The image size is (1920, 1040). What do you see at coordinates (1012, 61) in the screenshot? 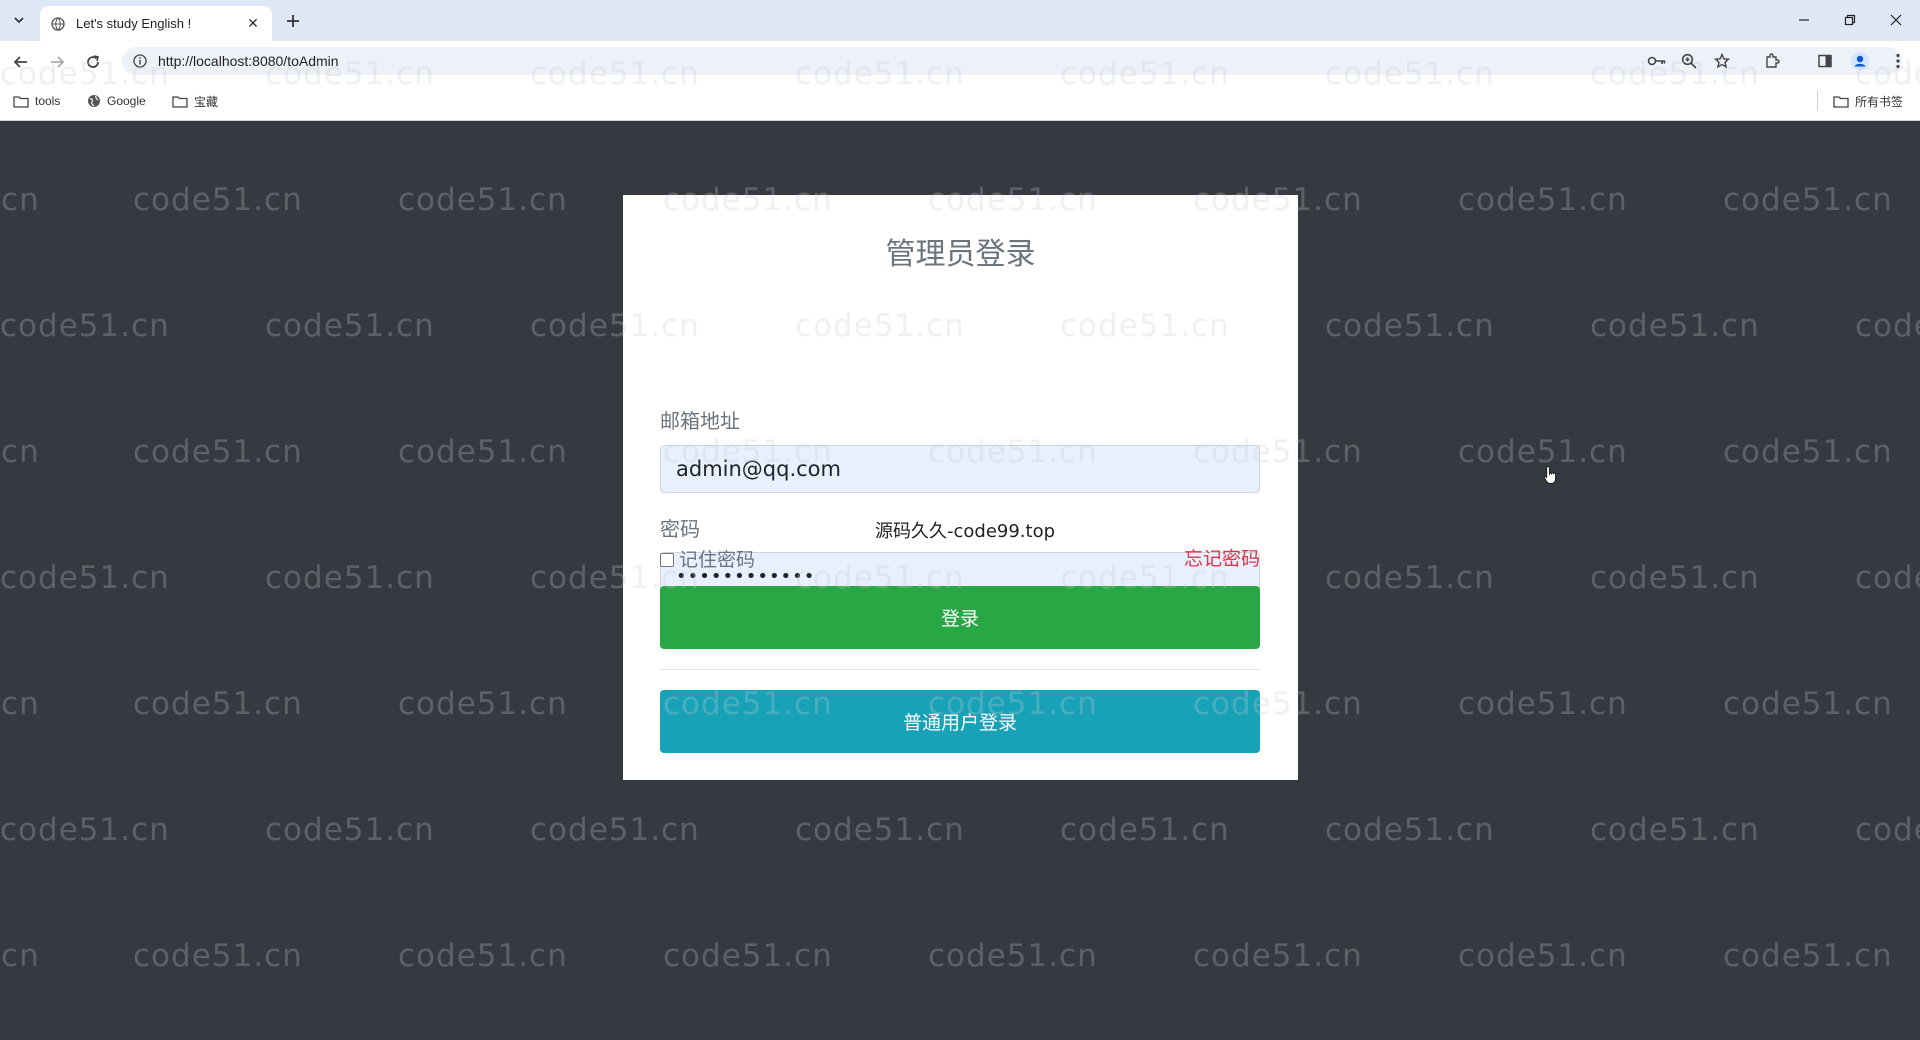
I see `address-bar: http://localhost:8080/toAdmin` at bounding box center [1012, 61].